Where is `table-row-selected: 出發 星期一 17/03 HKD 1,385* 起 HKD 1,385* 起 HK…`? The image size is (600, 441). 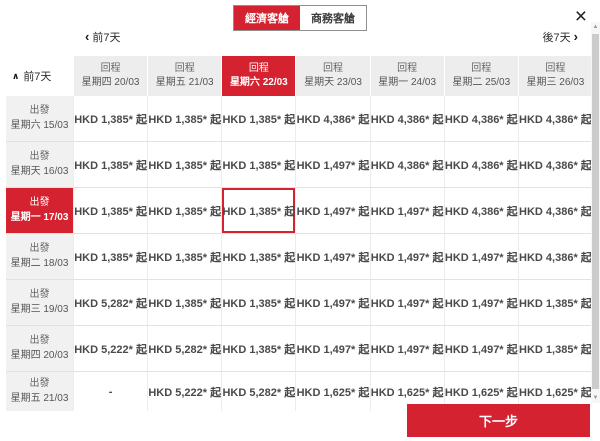 table-row-selected: 出發 星期一 17/03 HKD 1,385* 起 HKD 1,385* 起 HK… is located at coordinates (299, 211).